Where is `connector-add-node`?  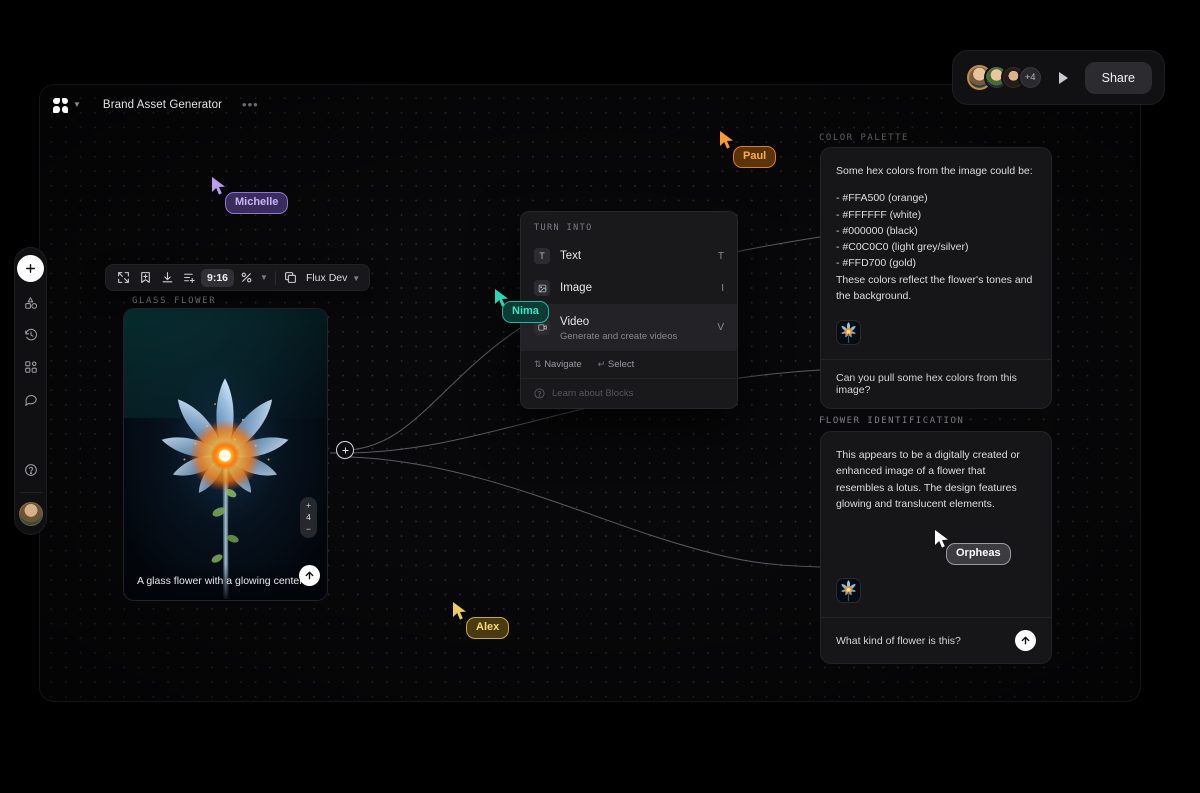
connector-add-node is located at coordinates (345, 450).